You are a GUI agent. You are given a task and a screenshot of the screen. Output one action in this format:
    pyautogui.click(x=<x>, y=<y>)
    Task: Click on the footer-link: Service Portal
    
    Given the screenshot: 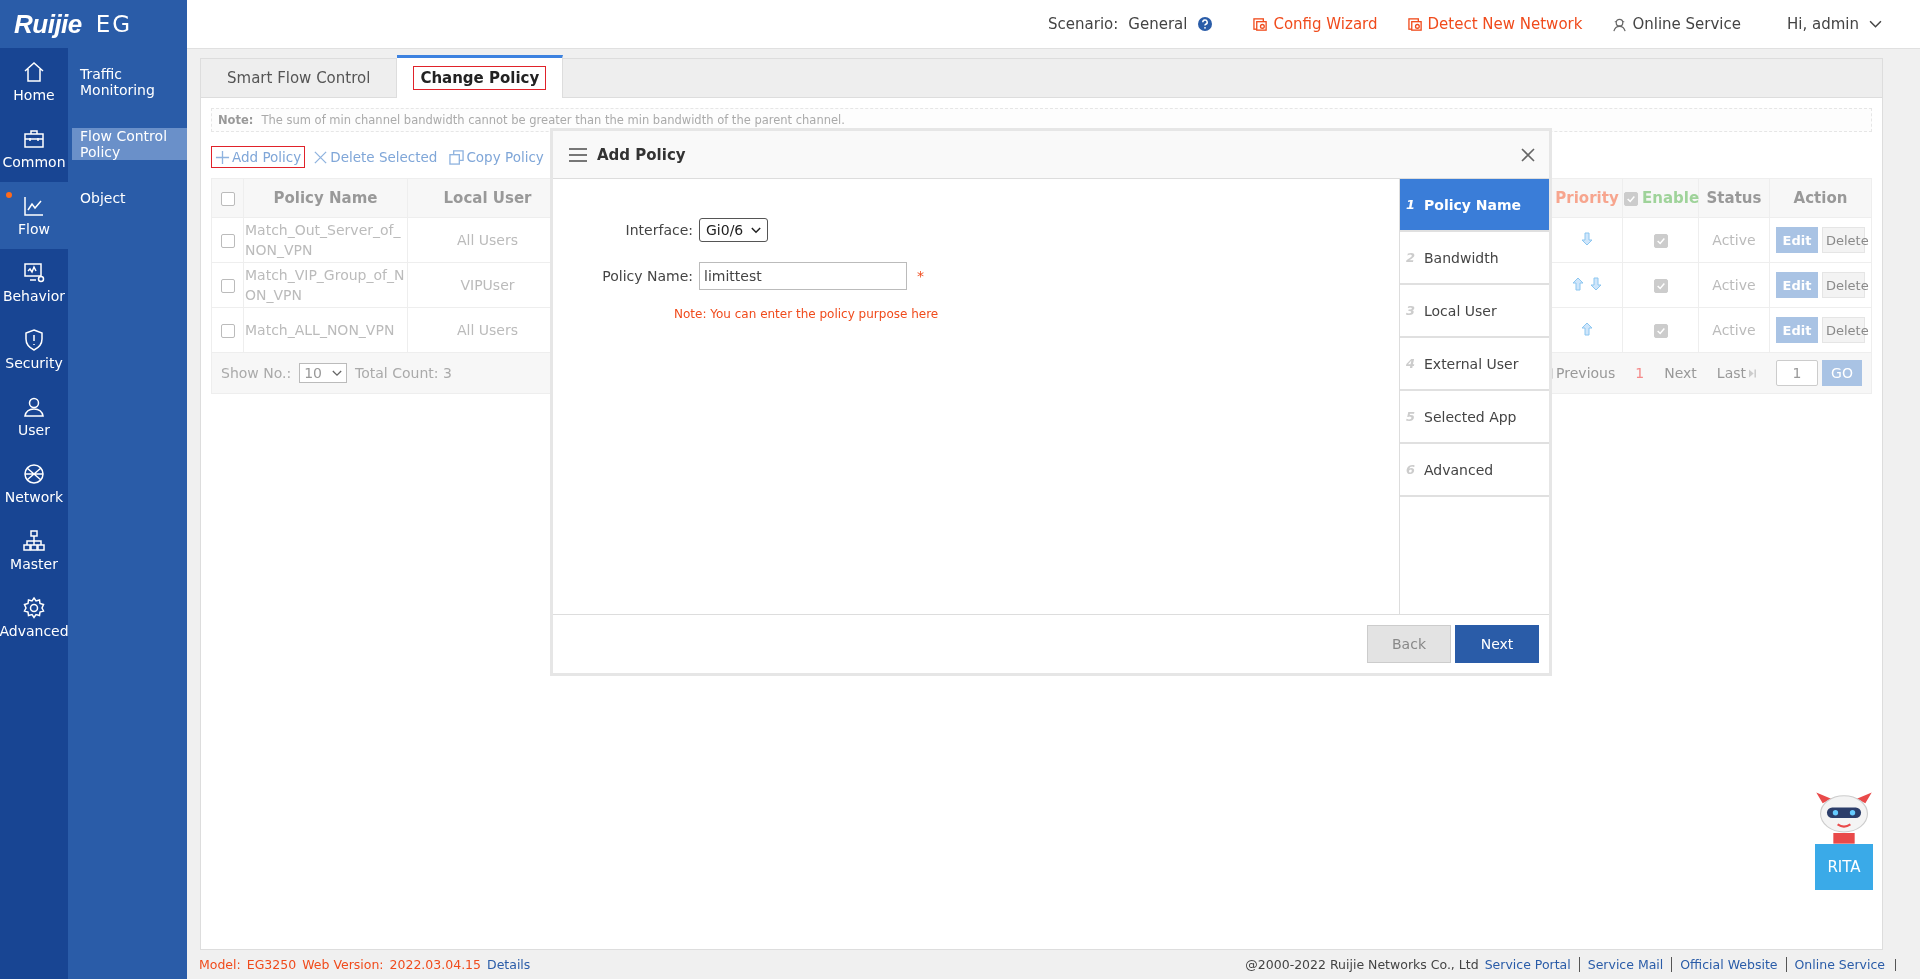 What is the action you would take?
    pyautogui.click(x=1527, y=964)
    